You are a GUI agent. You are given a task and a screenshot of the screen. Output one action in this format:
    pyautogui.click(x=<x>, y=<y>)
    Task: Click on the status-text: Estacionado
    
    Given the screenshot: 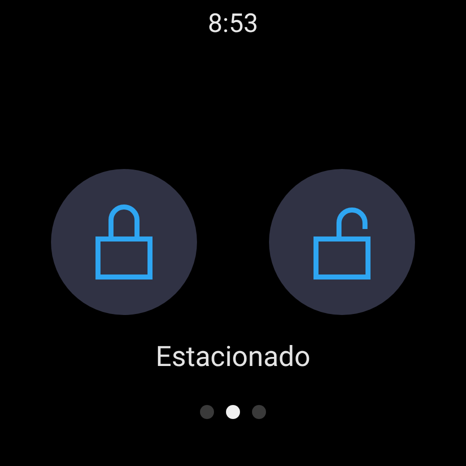 What is the action you would take?
    pyautogui.click(x=233, y=357)
    